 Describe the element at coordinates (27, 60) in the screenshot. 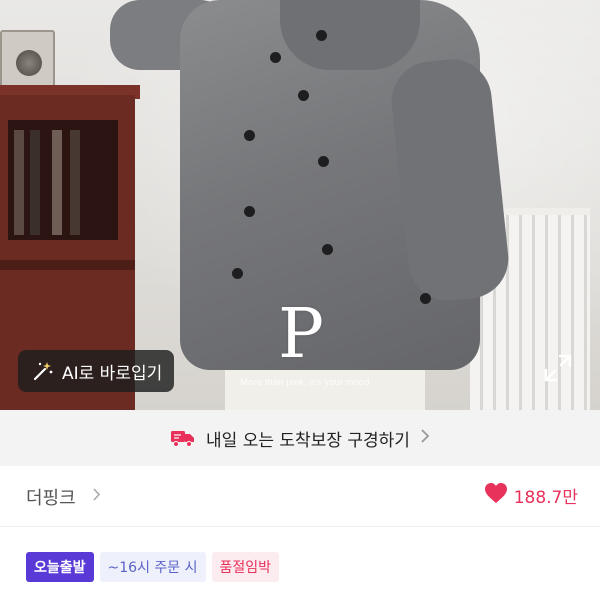

I see `vintage-radio` at that location.